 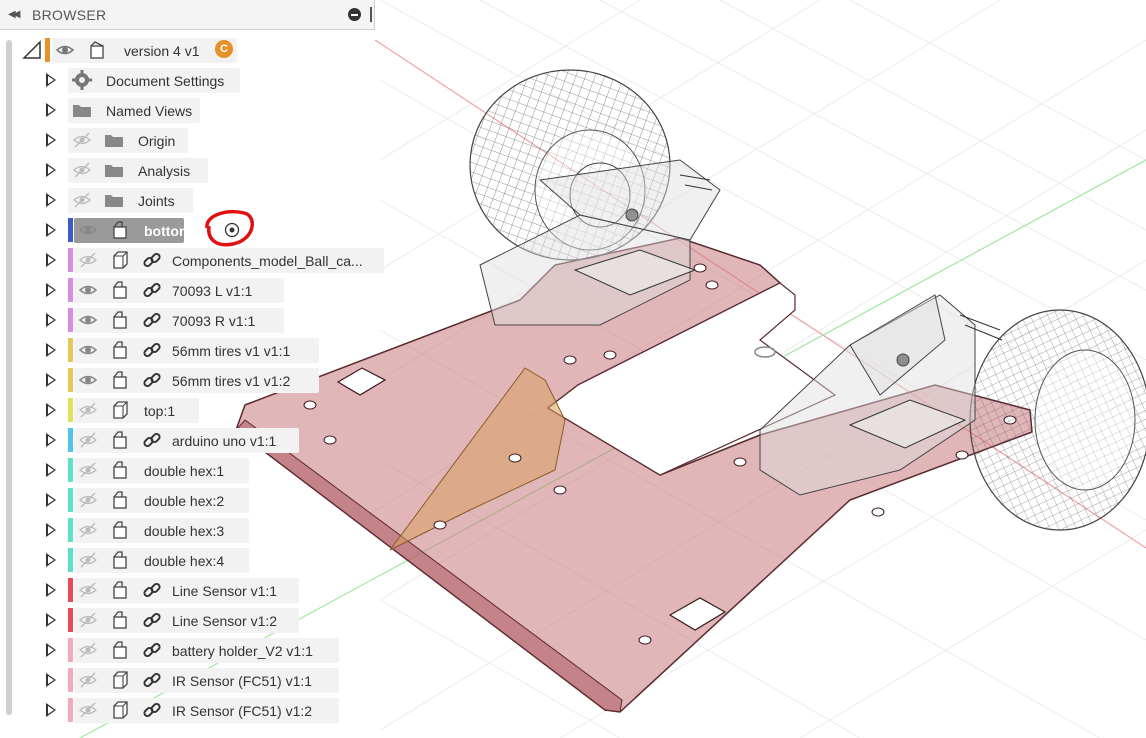 What do you see at coordinates (242, 651) in the screenshot?
I see `row-label: battery holder_V2 v1:1` at bounding box center [242, 651].